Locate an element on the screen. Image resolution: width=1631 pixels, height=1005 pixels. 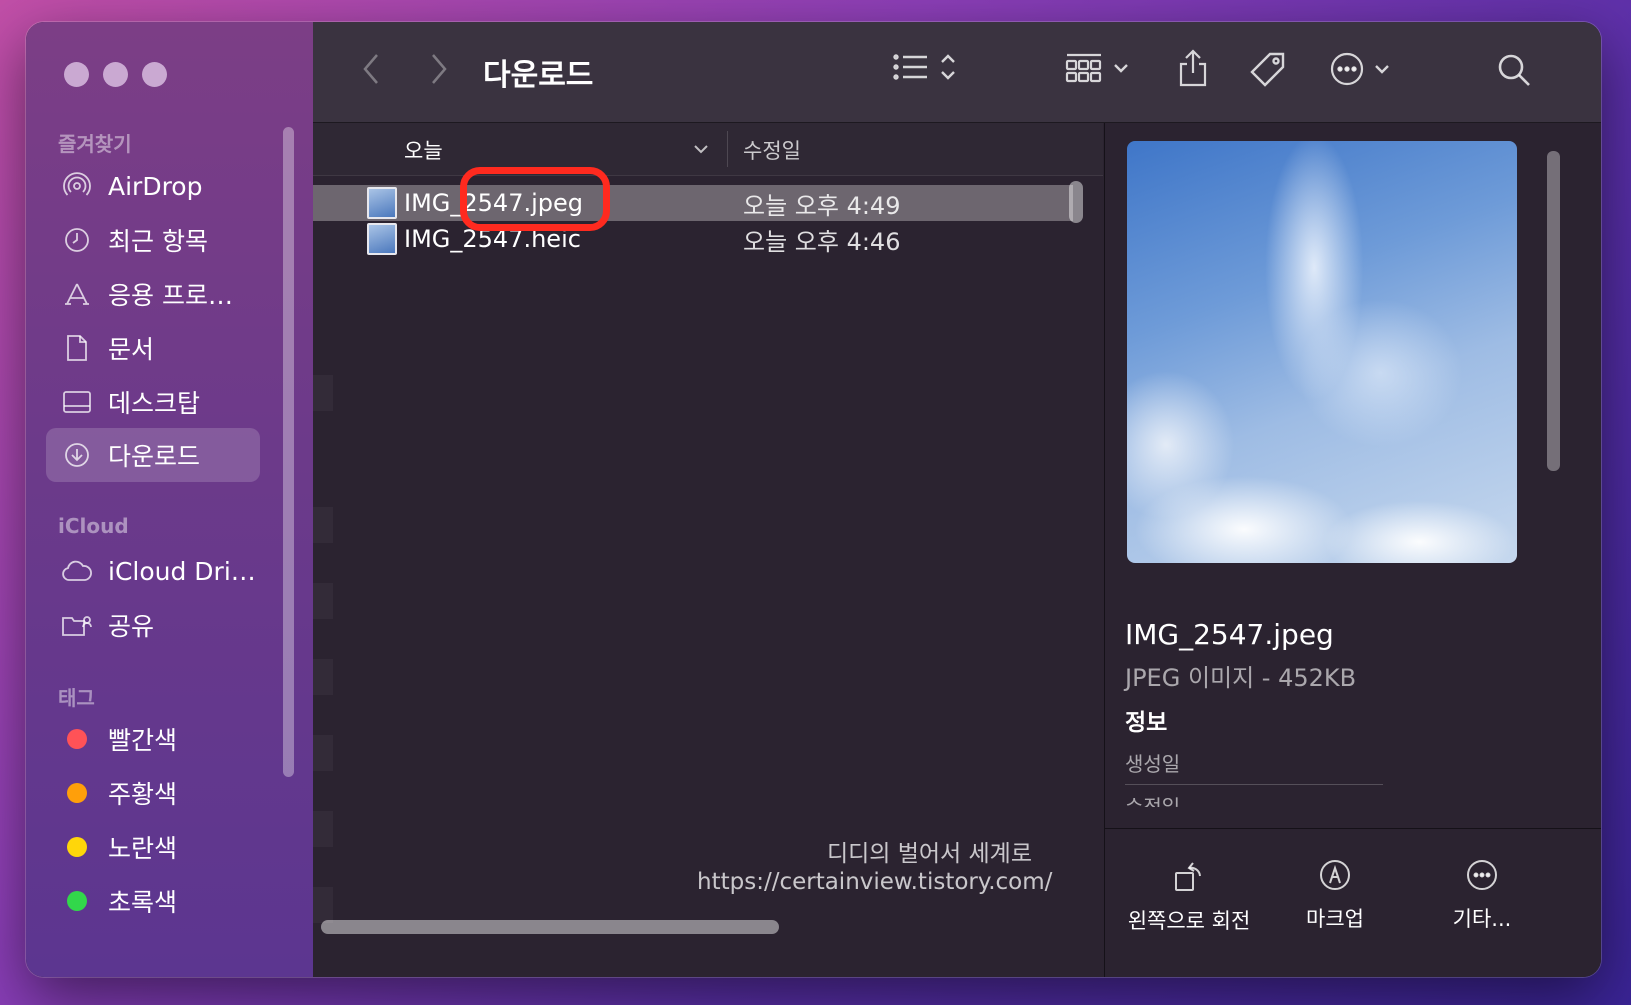
markup-icon is located at coordinates (1335, 875).